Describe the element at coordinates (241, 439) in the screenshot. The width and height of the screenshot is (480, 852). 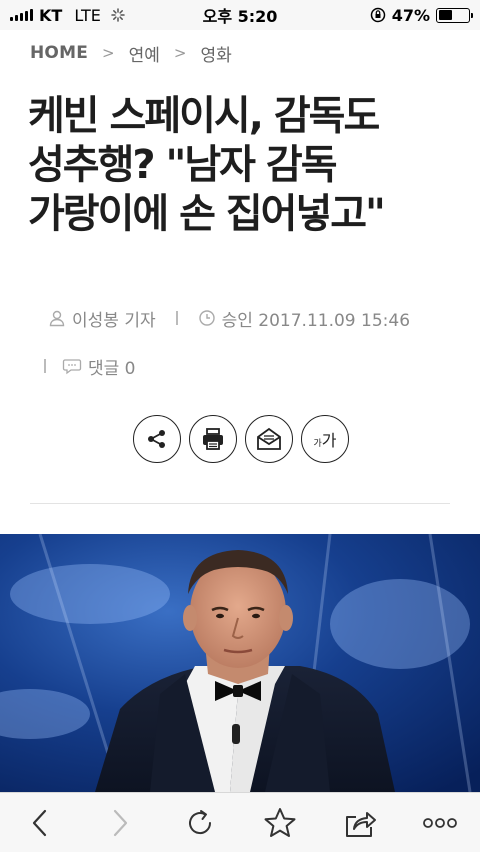
I see `article-tools: 가가` at that location.